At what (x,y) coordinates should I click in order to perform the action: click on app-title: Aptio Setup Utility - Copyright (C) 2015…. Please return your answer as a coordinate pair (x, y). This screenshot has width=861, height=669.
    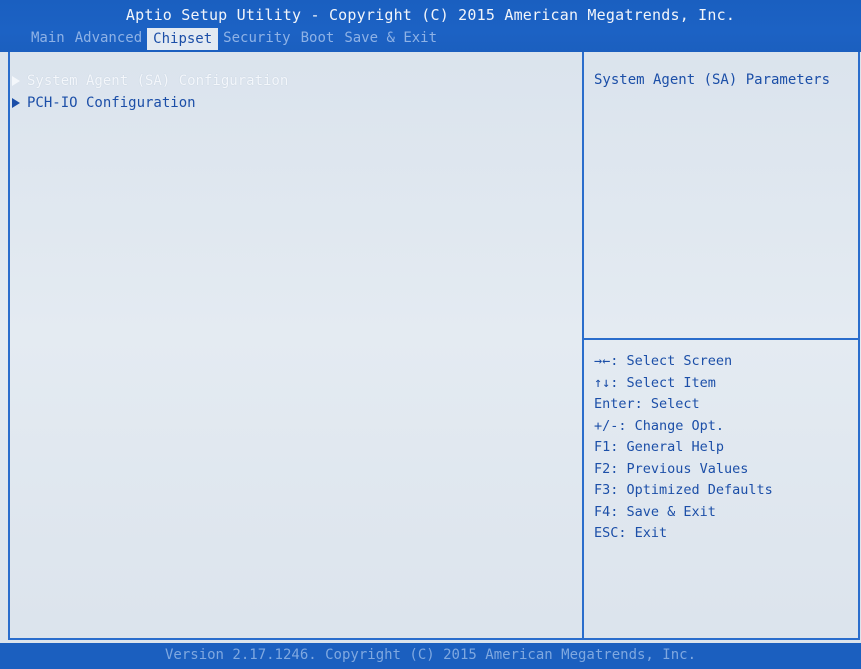
    Looking at the image, I should click on (430, 15).